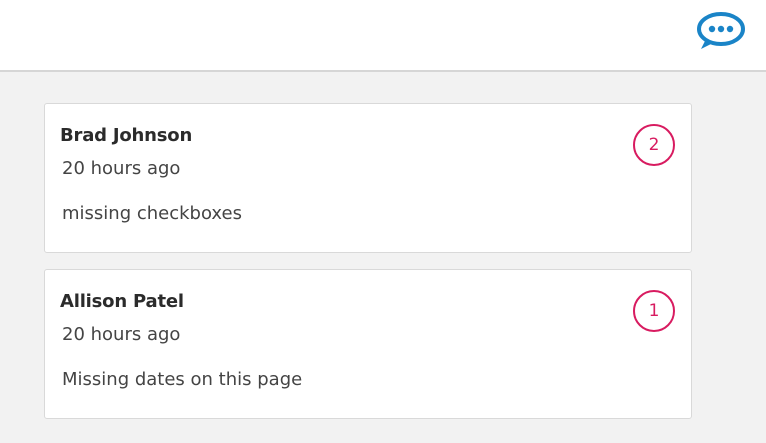 The height and width of the screenshot is (443, 766). What do you see at coordinates (122, 301) in the screenshot?
I see `comment-author: Allison Patel` at bounding box center [122, 301].